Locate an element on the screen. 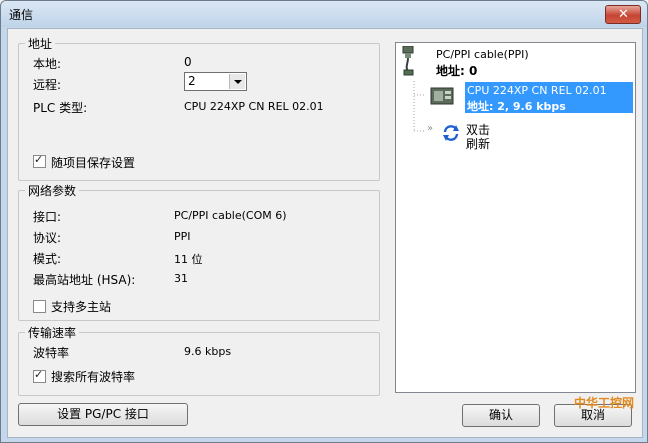 This screenshot has height=443, width=648. baud-rate-label: 波特率 is located at coordinates (51, 353).